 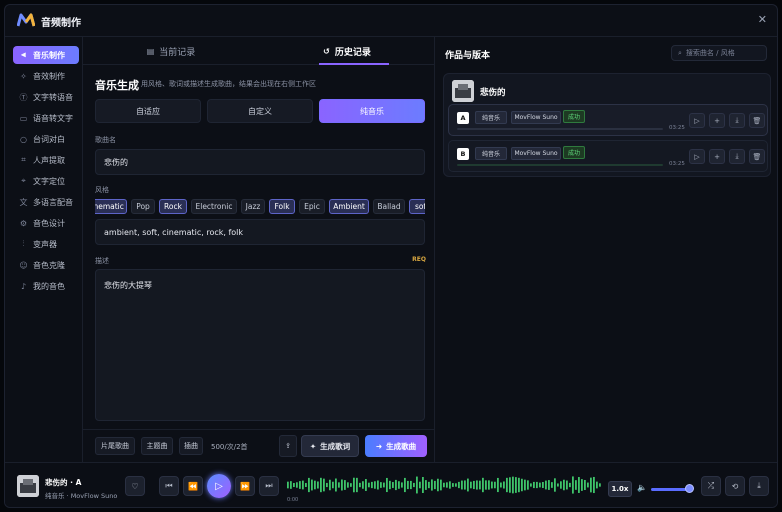 What do you see at coordinates (177, 52) in the screenshot?
I see `tab-label: 当前记录` at bounding box center [177, 52].